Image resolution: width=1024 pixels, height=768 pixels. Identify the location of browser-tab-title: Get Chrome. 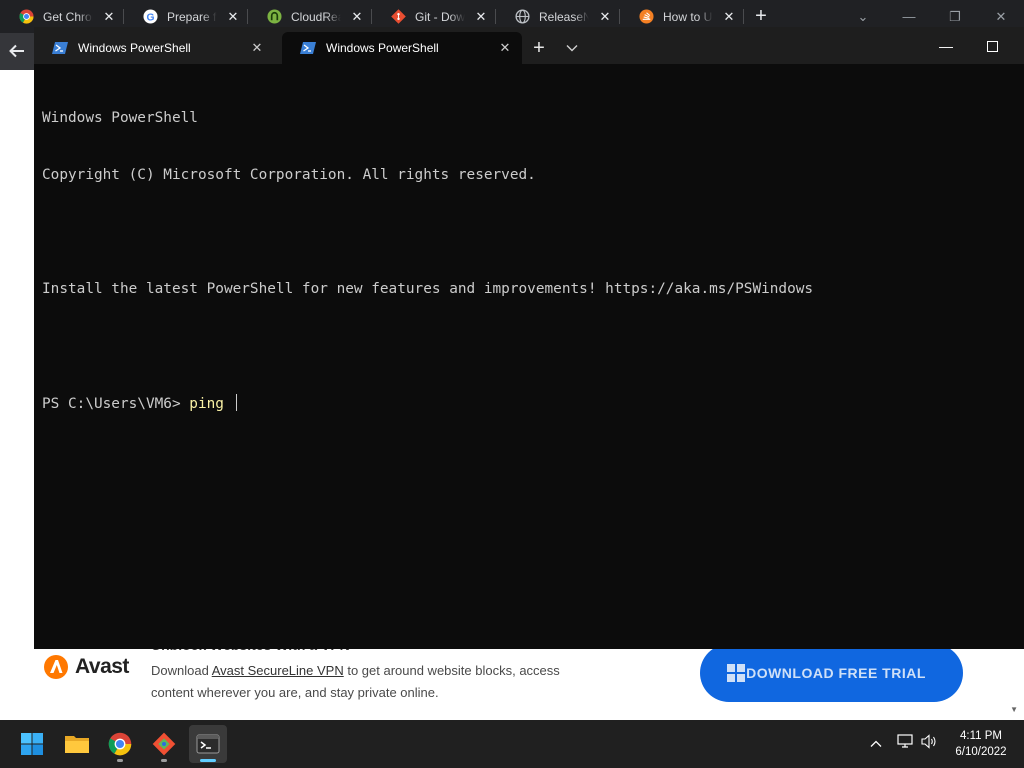
(68, 16).